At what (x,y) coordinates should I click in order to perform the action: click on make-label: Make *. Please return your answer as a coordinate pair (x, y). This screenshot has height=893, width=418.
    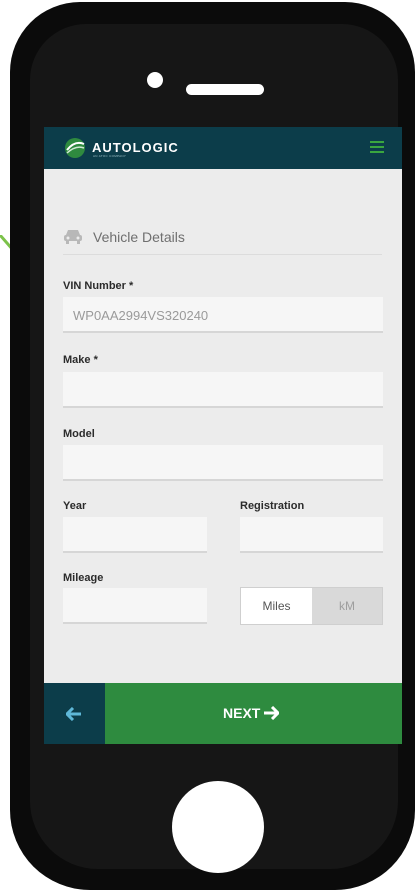
    Looking at the image, I should click on (80, 360).